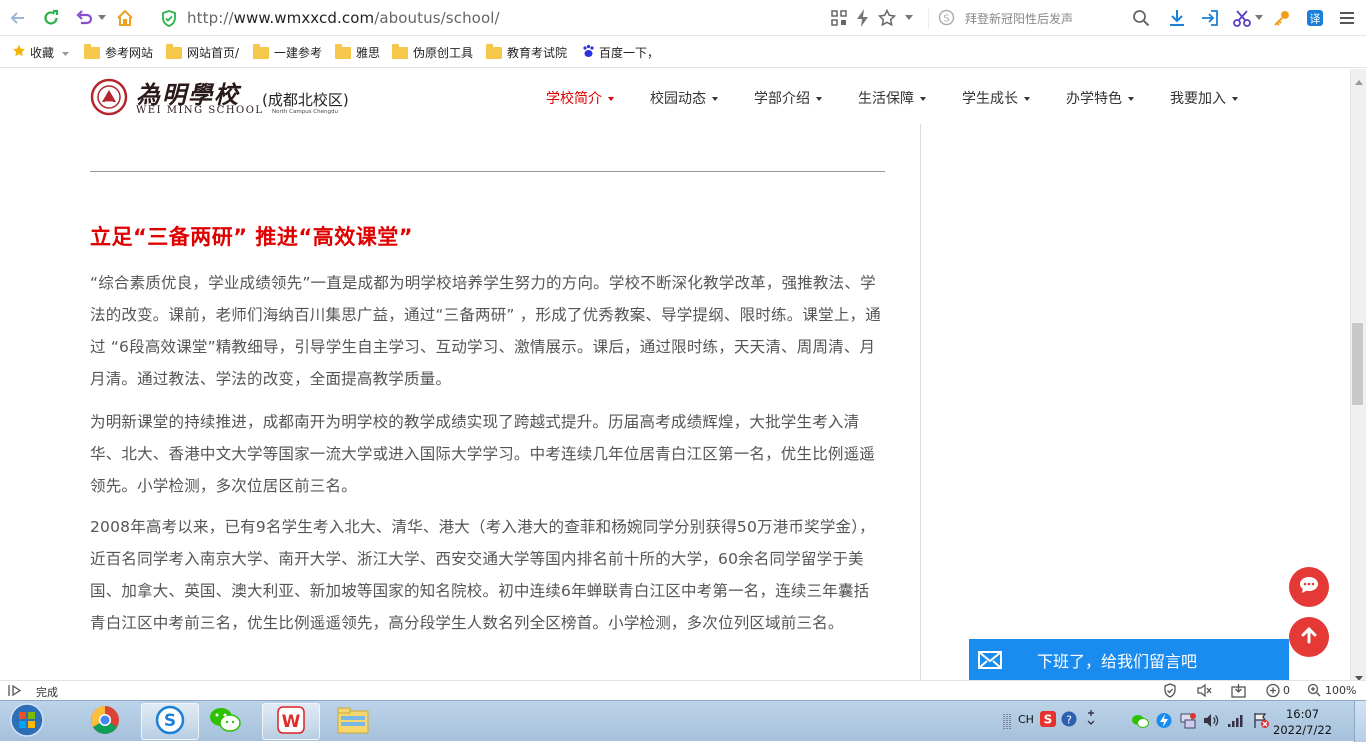  What do you see at coordinates (41, 52) in the screenshot?
I see `favorites-button: 收藏` at bounding box center [41, 52].